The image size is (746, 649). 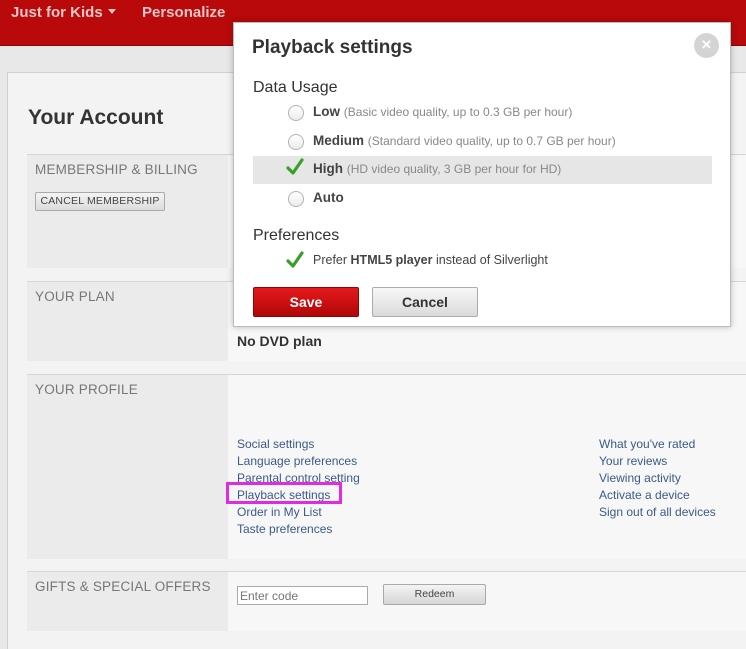 What do you see at coordinates (302, 595) in the screenshot?
I see `gift-code-input` at bounding box center [302, 595].